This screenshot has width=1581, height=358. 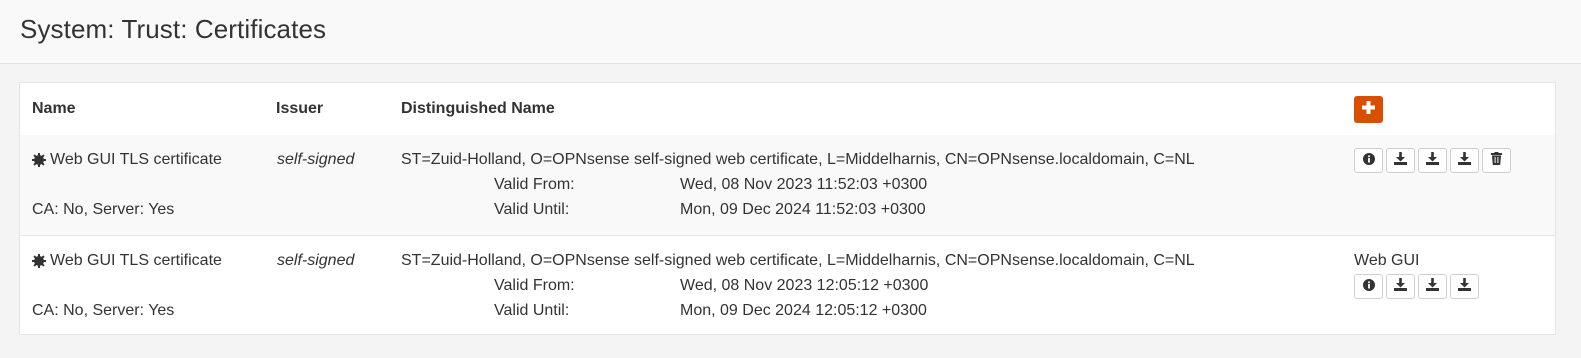 What do you see at coordinates (299, 109) in the screenshot?
I see `column-header-issuer: Issuer` at bounding box center [299, 109].